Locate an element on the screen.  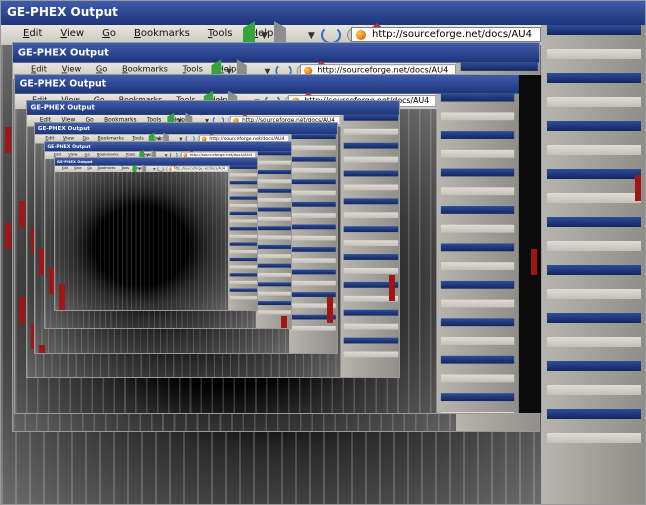
site-icon is located at coordinates (170, 169).